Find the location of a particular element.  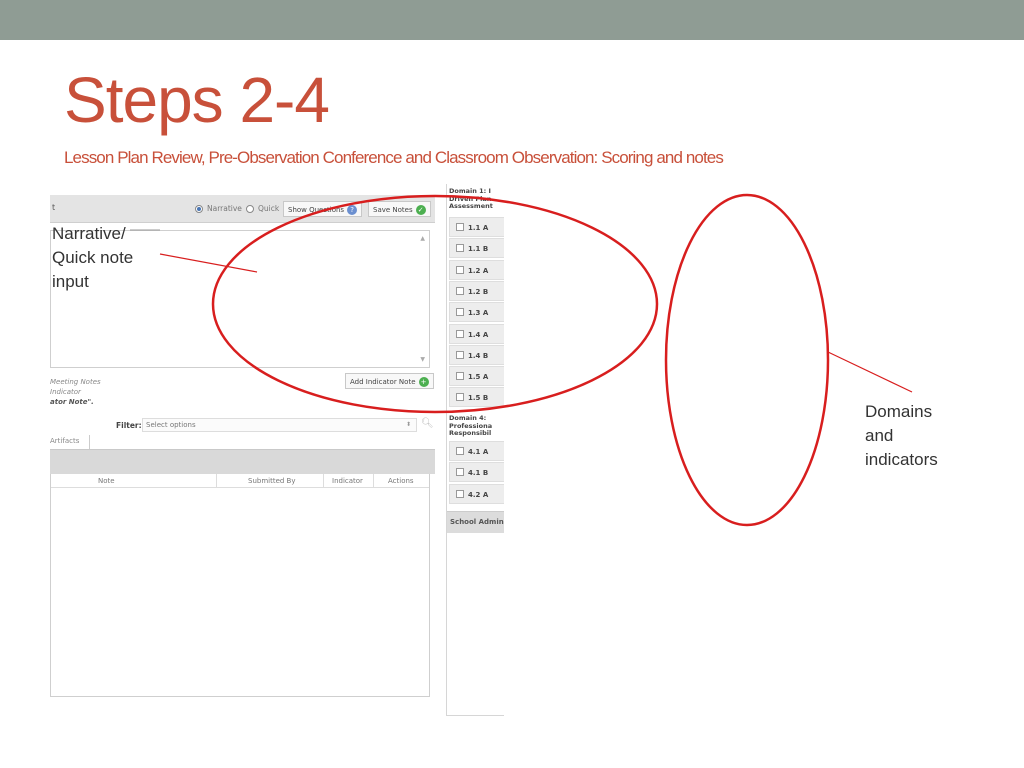

show-questions-label: Show Questions is located at coordinates (316, 210).